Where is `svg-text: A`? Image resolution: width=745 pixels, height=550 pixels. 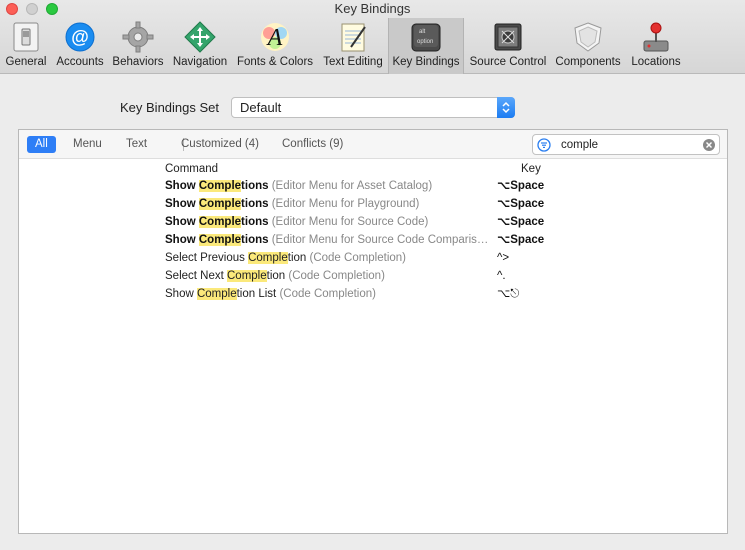 svg-text: A is located at coordinates (274, 38).